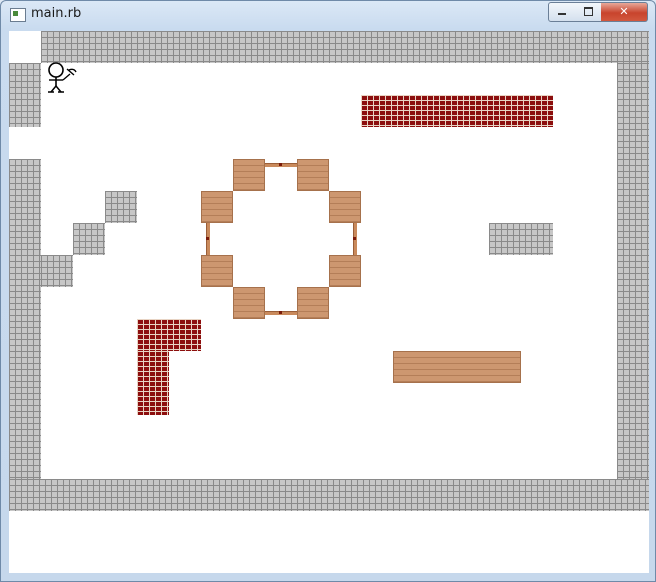  Describe the element at coordinates (633, 271) in the screenshot. I see `right-wall` at that location.